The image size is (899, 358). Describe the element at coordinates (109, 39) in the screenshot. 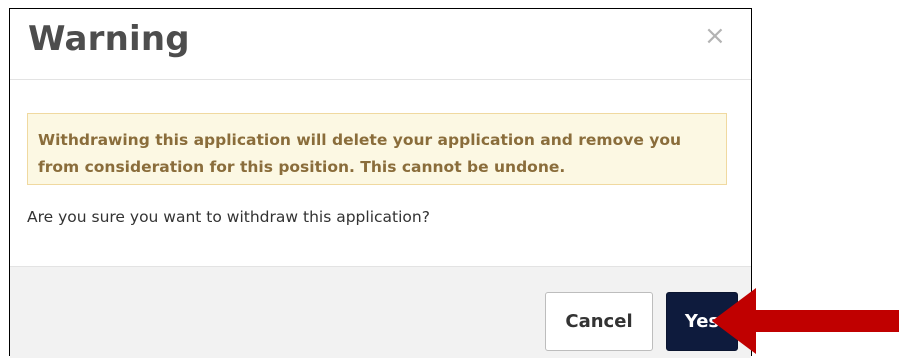

I see `dialog-title: Warning` at that location.